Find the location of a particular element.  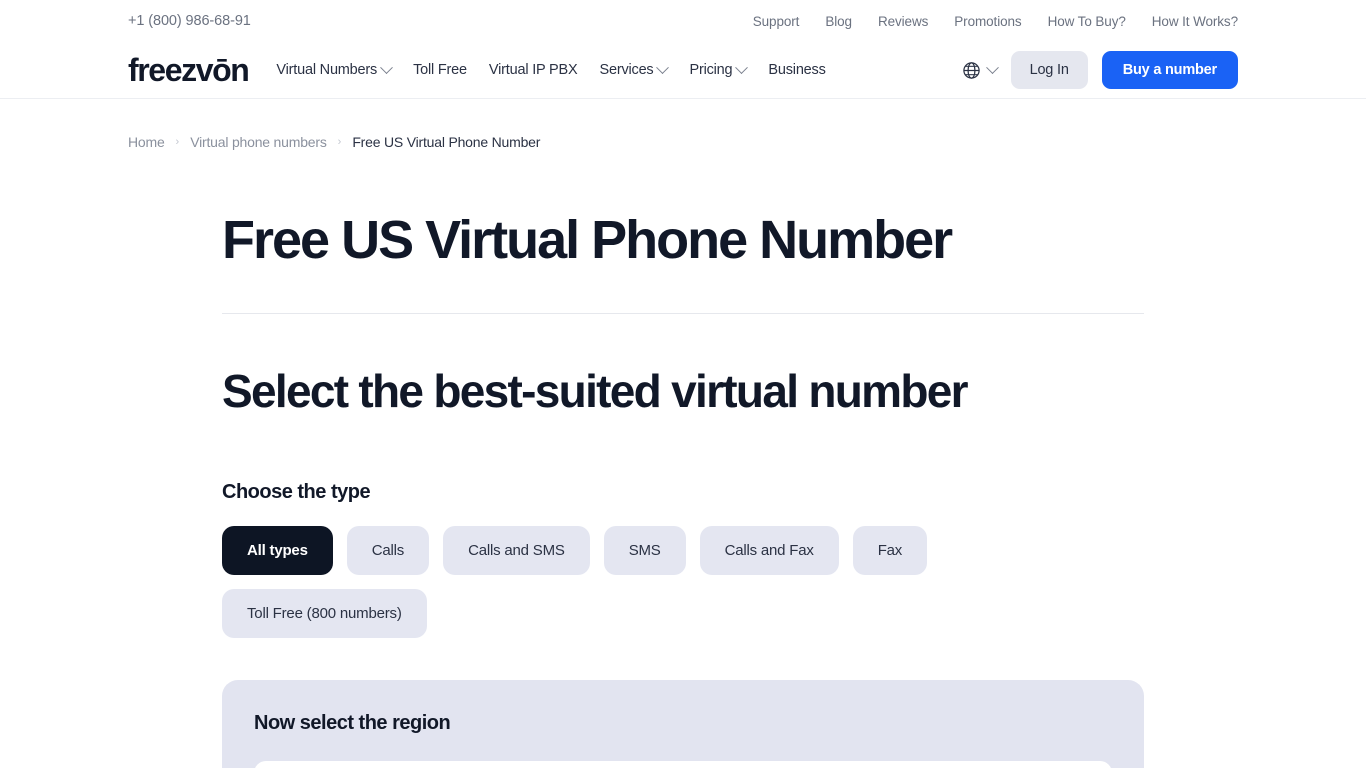

utility-link-reviews: Reviews is located at coordinates (903, 21).